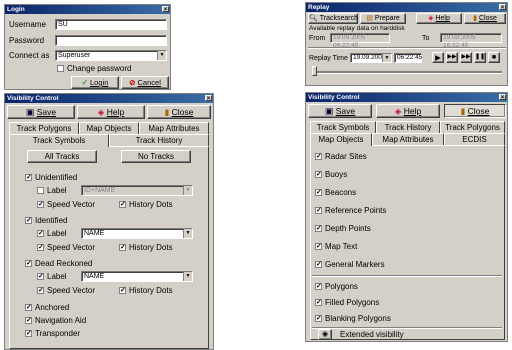 This screenshot has height=350, width=512. What do you see at coordinates (137, 233) in the screenshot?
I see `identified-label-select: NAME ▼` at bounding box center [137, 233].